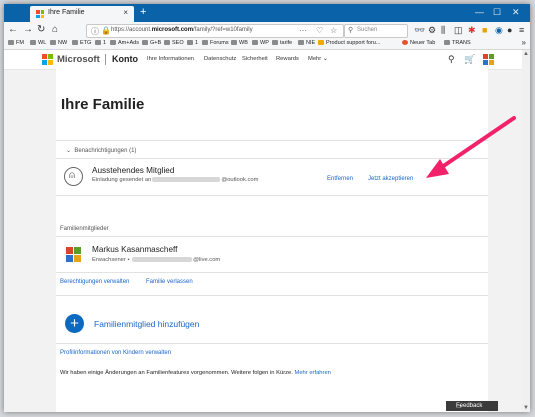 Image resolution: width=535 pixels, height=417 pixels. Describe the element at coordinates (47, 59) in the screenshot. I see `microsoft-logo-icon` at that location.